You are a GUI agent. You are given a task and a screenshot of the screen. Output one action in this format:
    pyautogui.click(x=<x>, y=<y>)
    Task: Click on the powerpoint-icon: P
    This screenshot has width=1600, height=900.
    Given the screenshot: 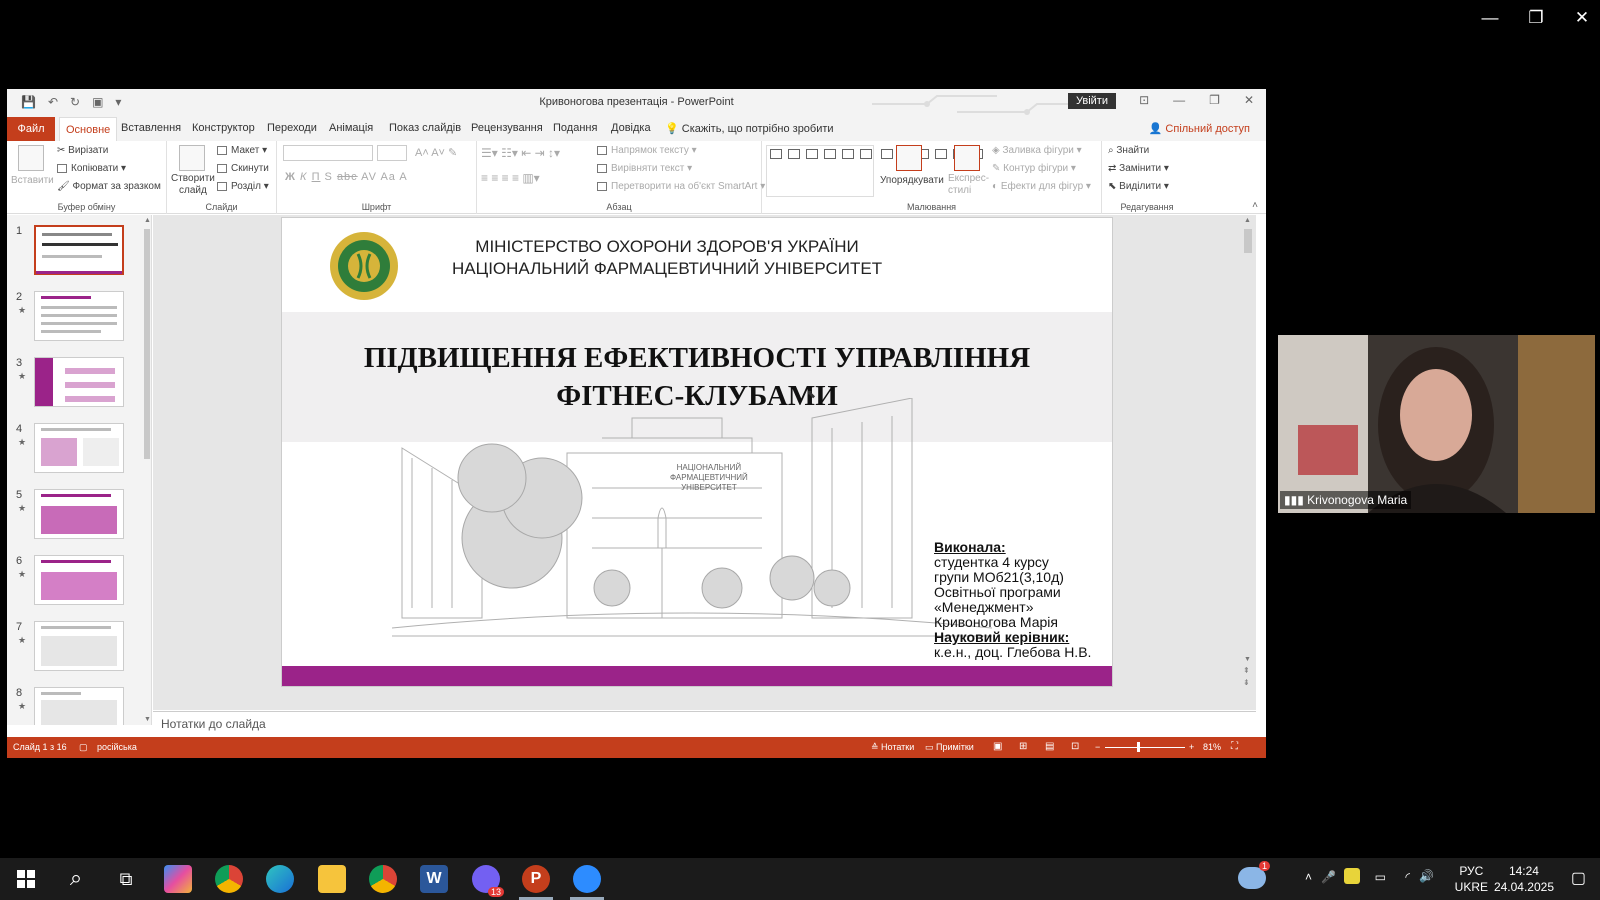 What is the action you would take?
    pyautogui.click(x=536, y=879)
    